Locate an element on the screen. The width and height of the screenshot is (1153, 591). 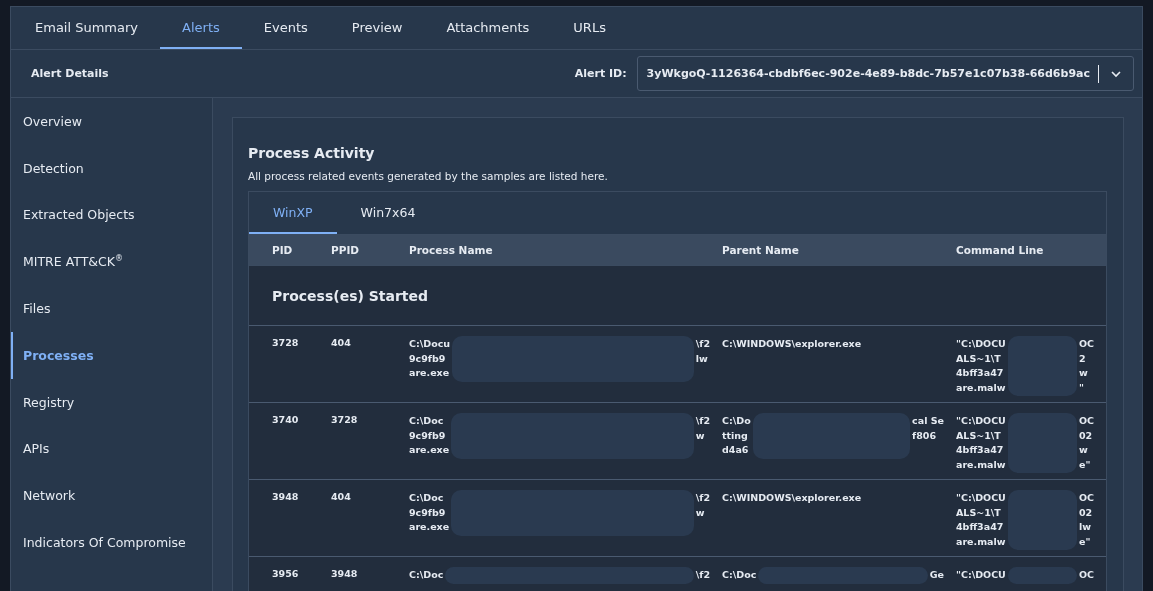
parent-name-text: C:\Doc is located at coordinates (739, 575).